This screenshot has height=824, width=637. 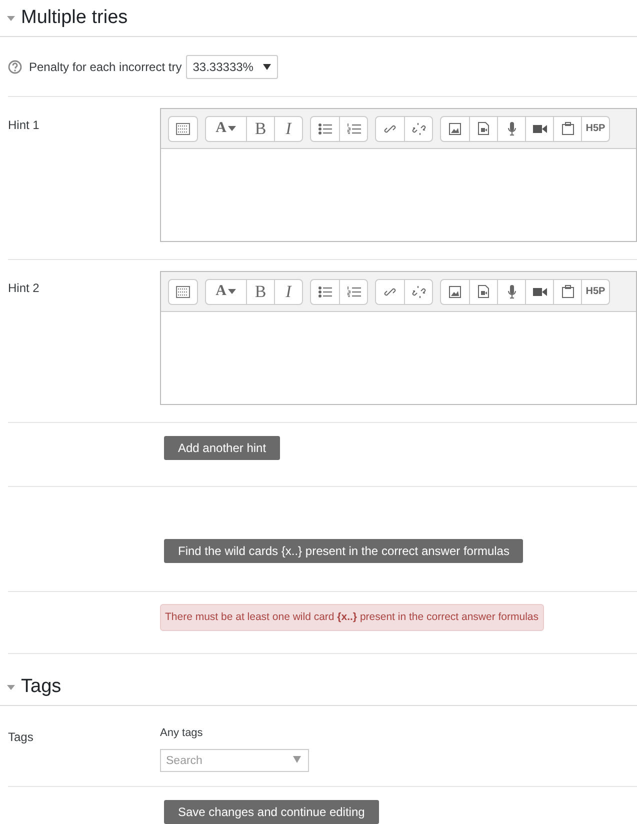 What do you see at coordinates (21, 737) in the screenshot?
I see `field-label: Tags` at bounding box center [21, 737].